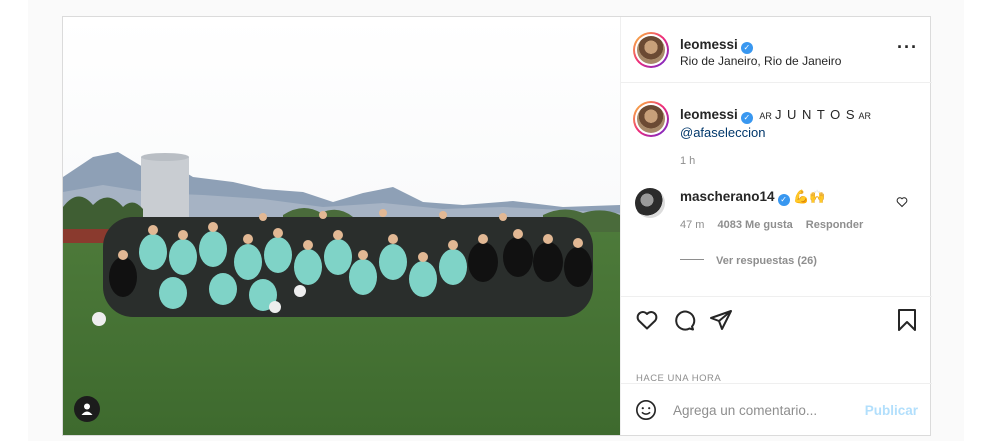 Image resolution: width=992 pixels, height=441 pixels. I want to click on like-heart-icon, so click(647, 320).